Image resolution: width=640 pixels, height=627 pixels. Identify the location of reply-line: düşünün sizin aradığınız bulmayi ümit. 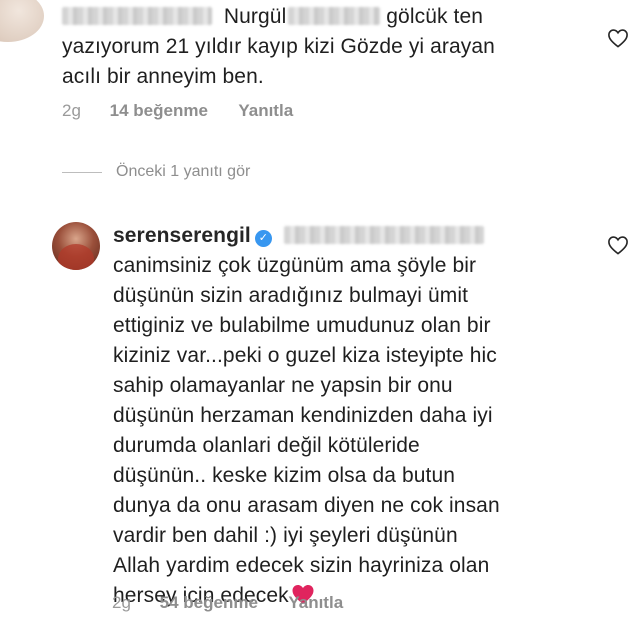
(291, 295).